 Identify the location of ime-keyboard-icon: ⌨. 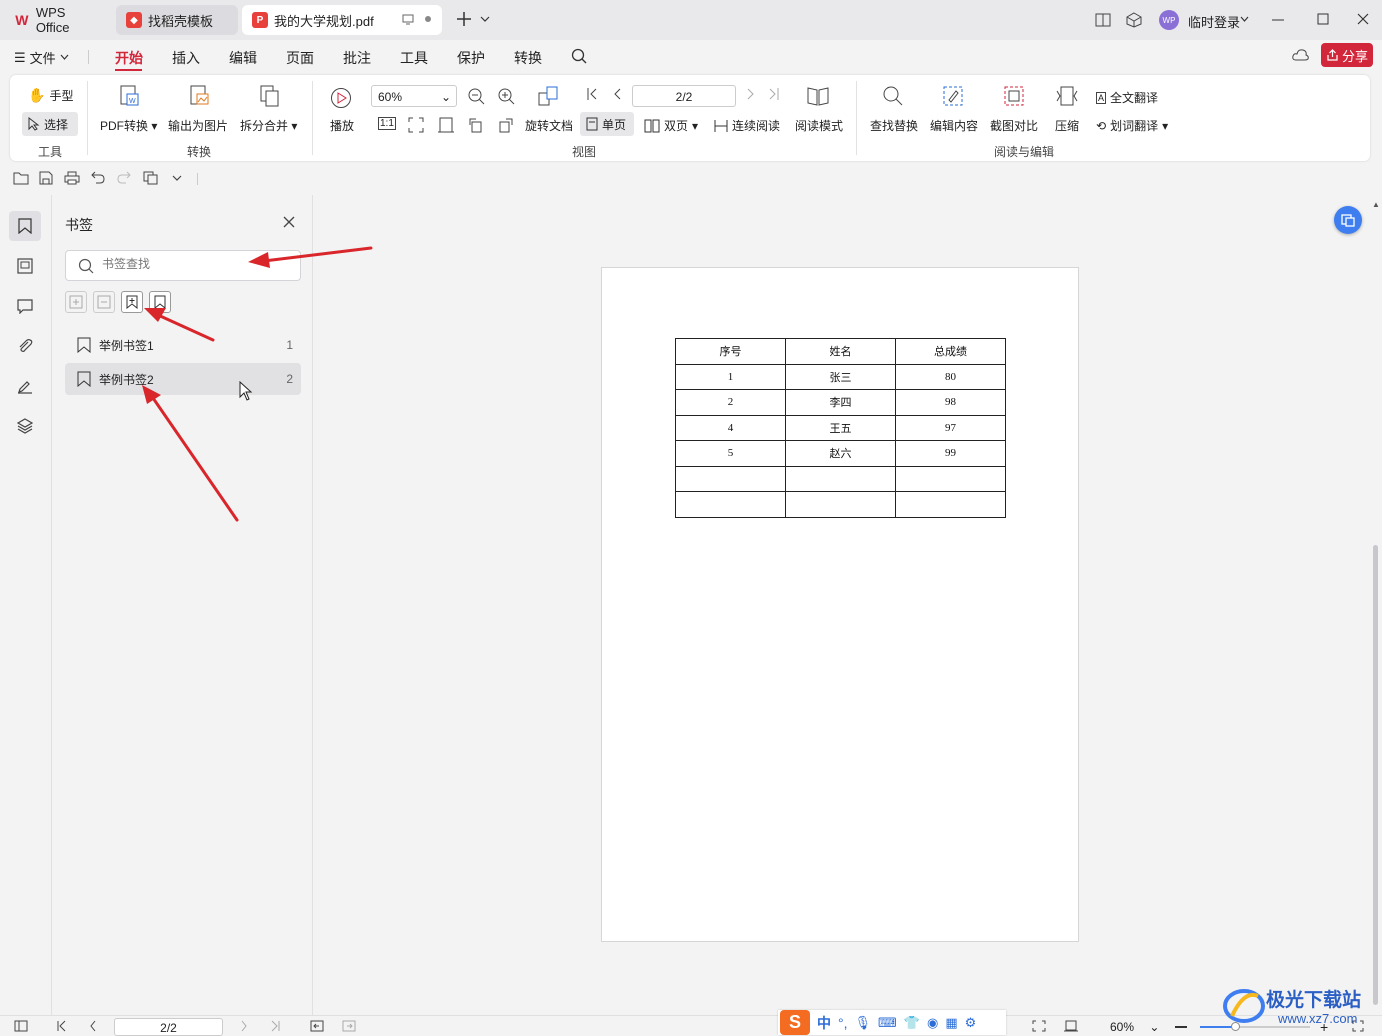
(887, 1023).